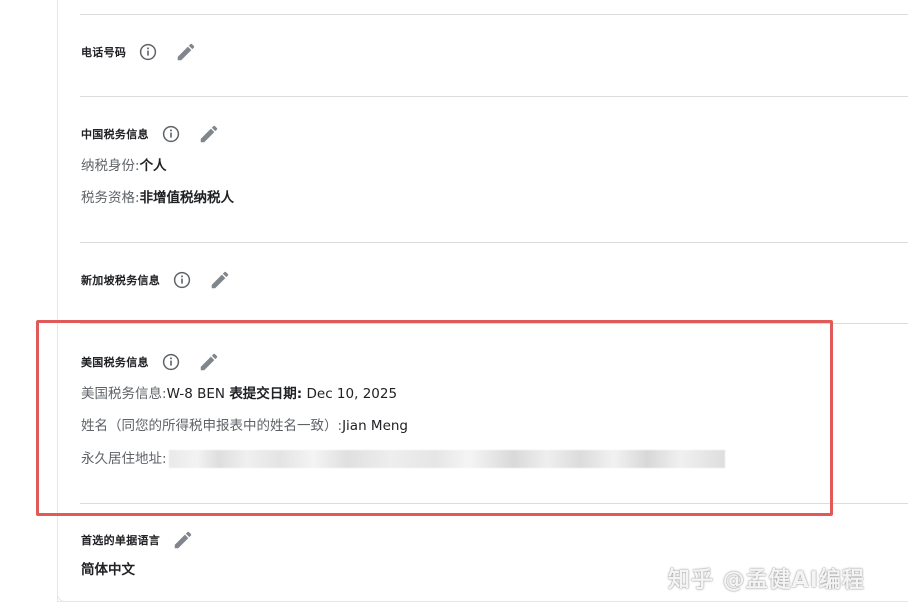  What do you see at coordinates (766, 580) in the screenshot?
I see `watermark: 知乎 @孟健AI编程` at bounding box center [766, 580].